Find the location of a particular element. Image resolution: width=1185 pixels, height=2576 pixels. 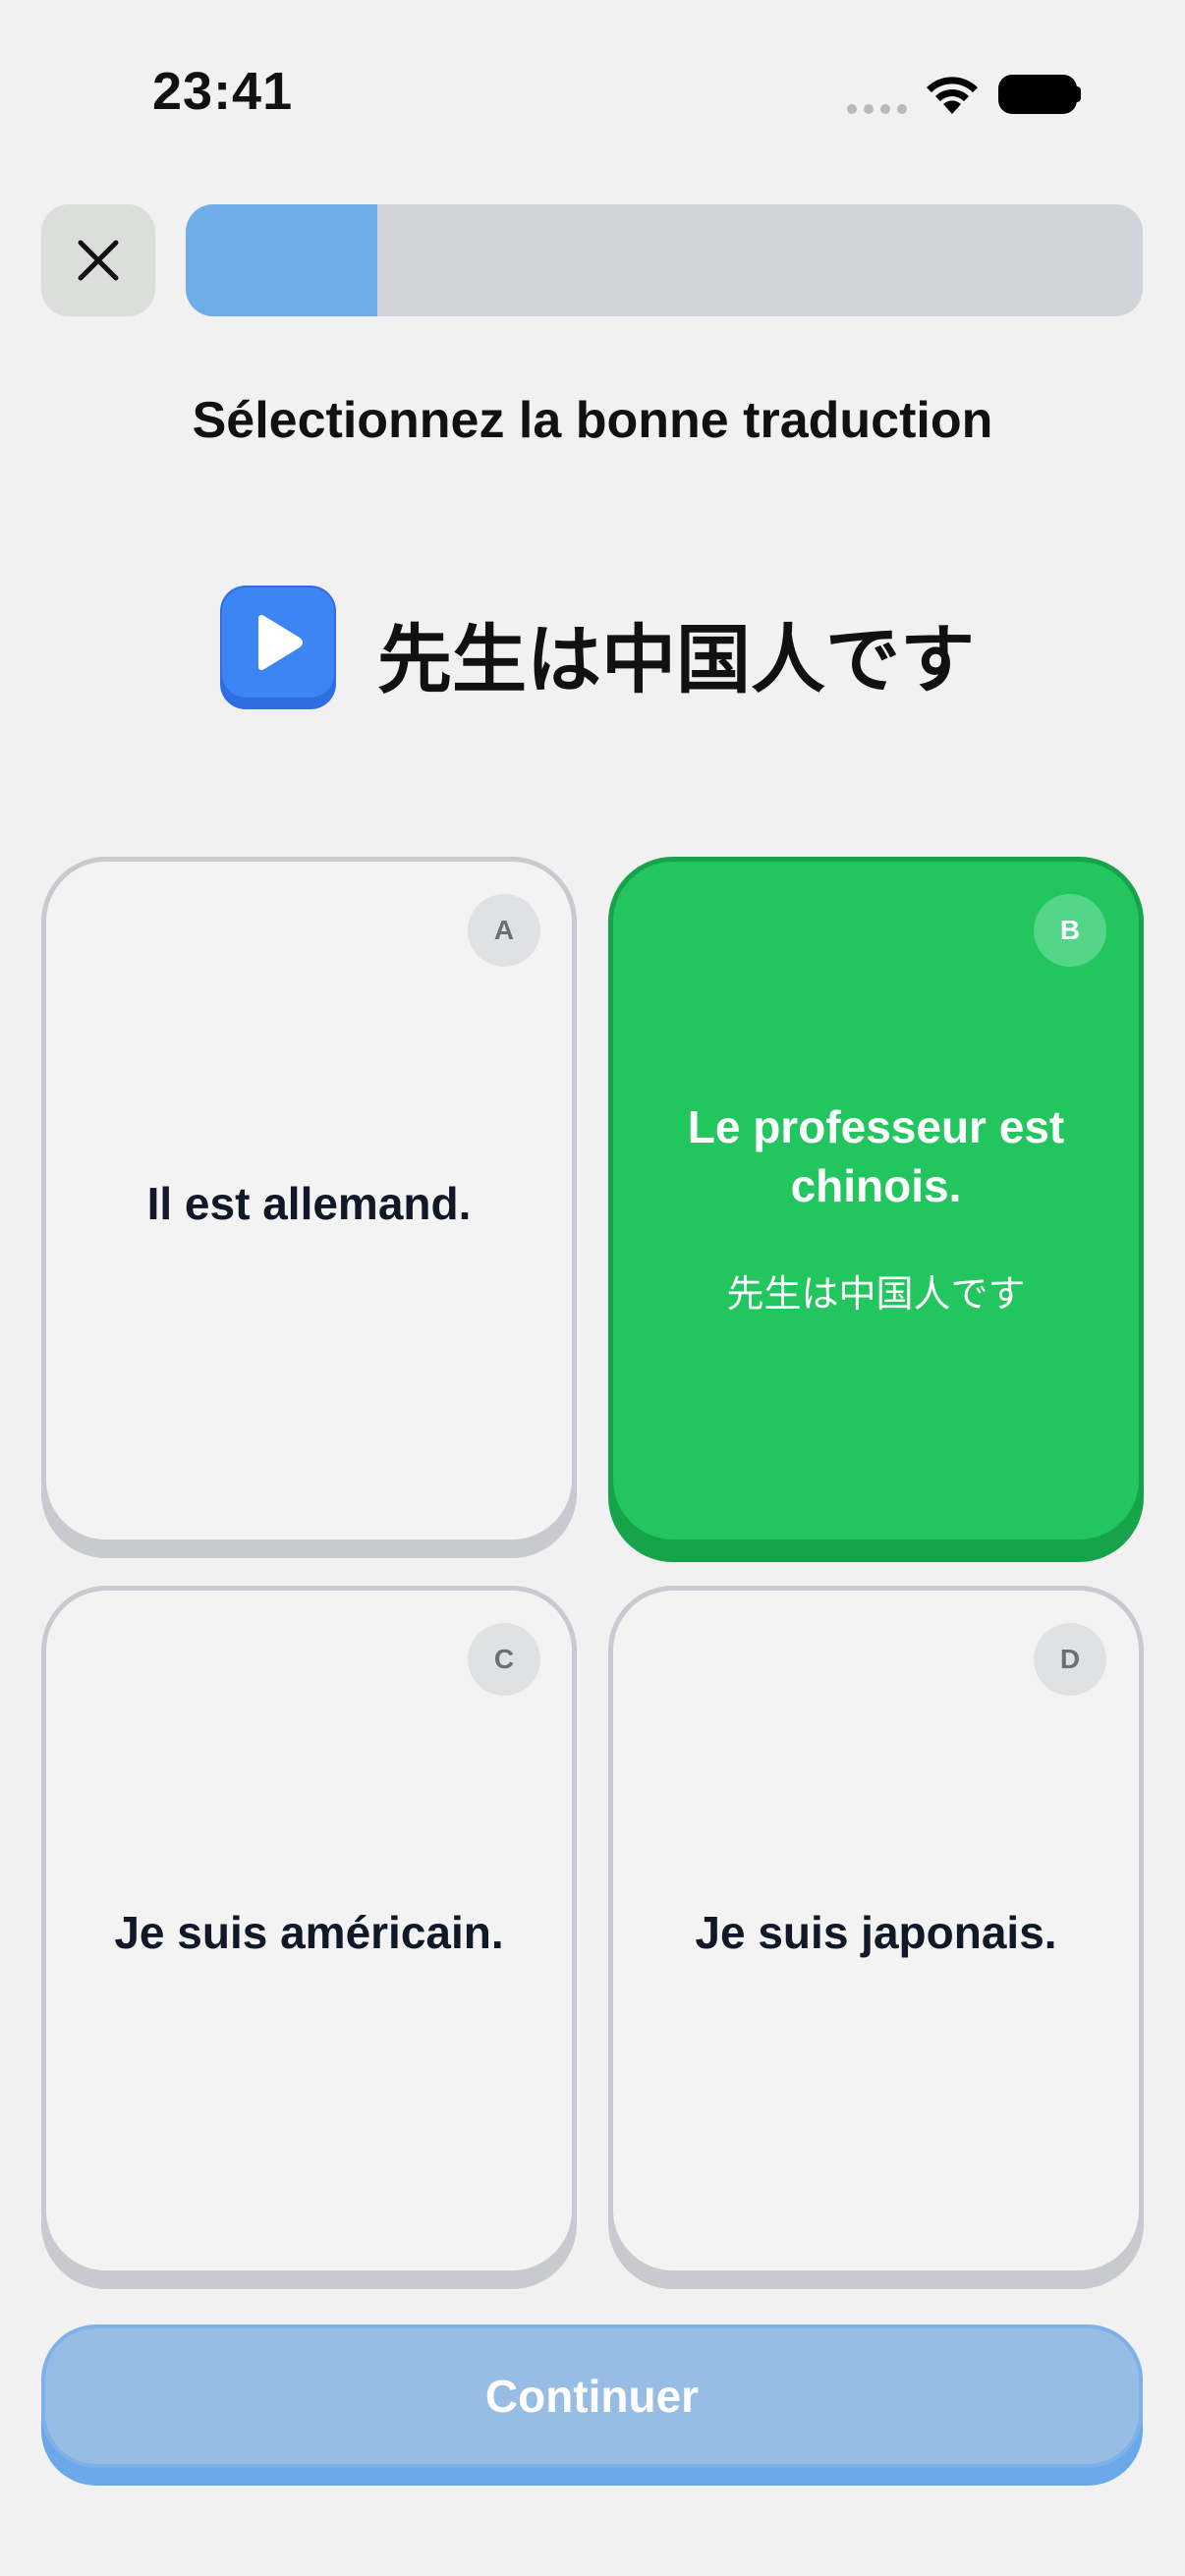

continue-button: Continuer is located at coordinates (592, 2396).